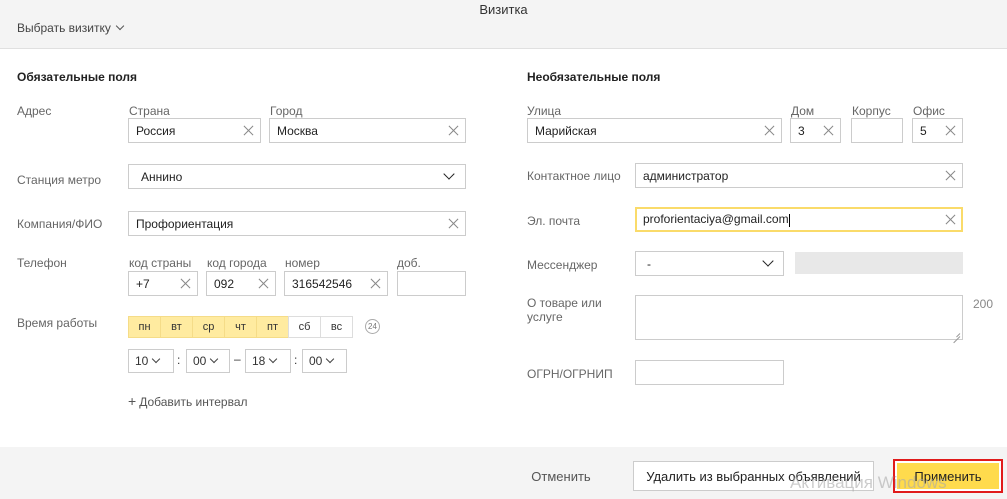 The height and width of the screenshot is (499, 1007). What do you see at coordinates (803, 111) in the screenshot?
I see `house-label: Дом` at bounding box center [803, 111].